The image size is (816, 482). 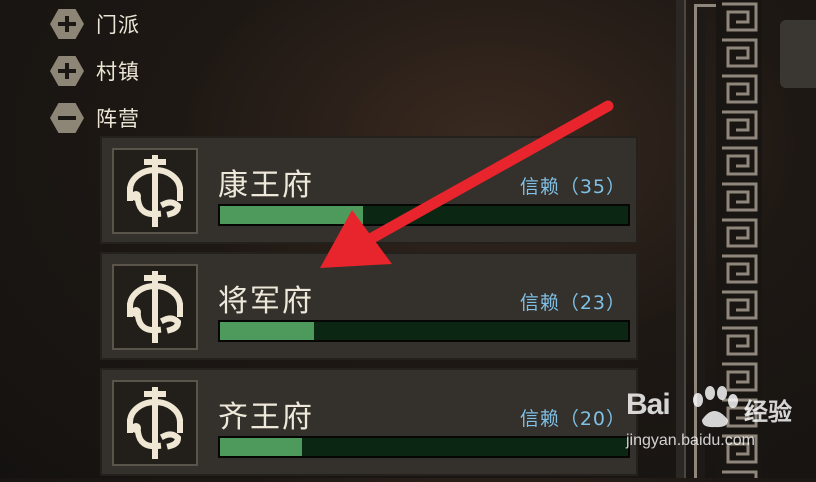 I want to click on collapse-minus-icon, so click(x=67, y=118).